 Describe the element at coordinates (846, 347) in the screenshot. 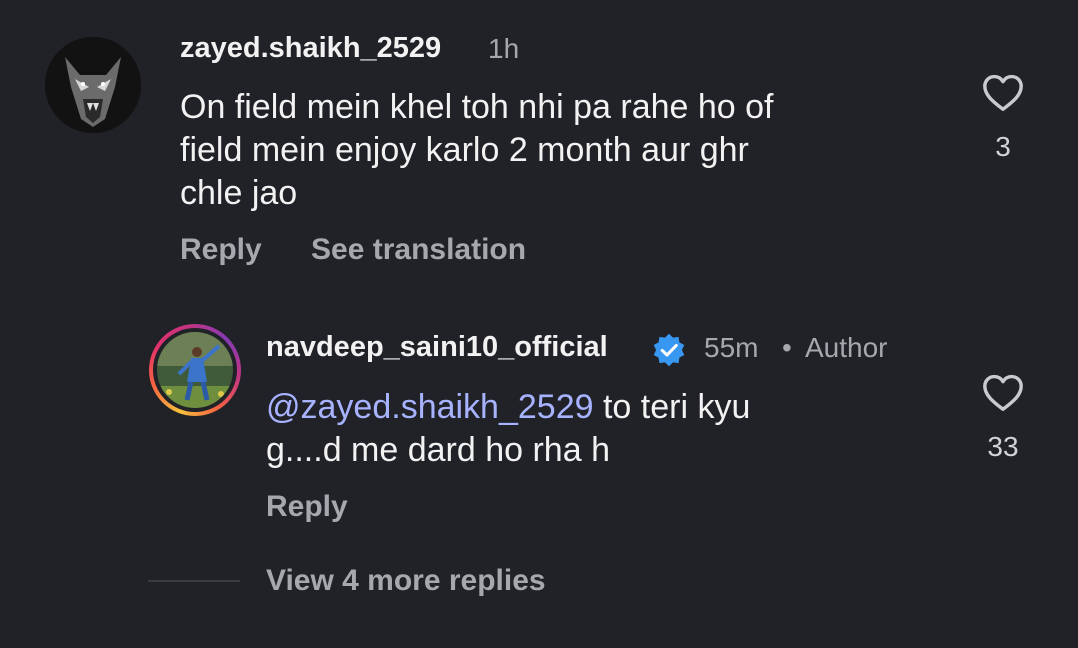

I see `author-badge: Author` at that location.